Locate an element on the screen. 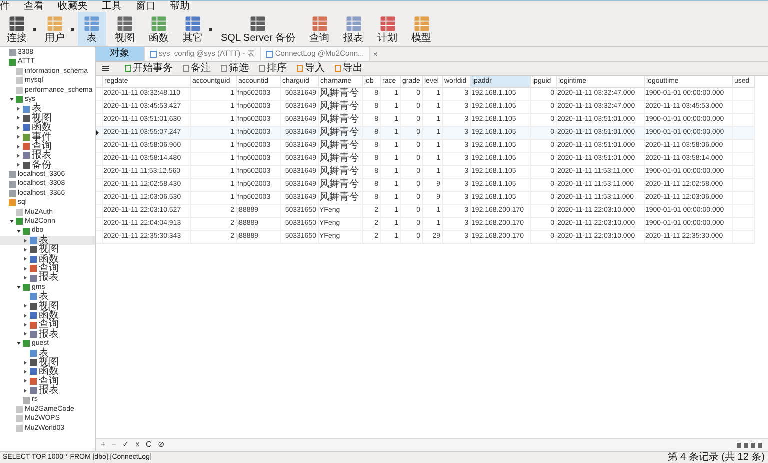  tree-item: 备份 is located at coordinates (42, 165).